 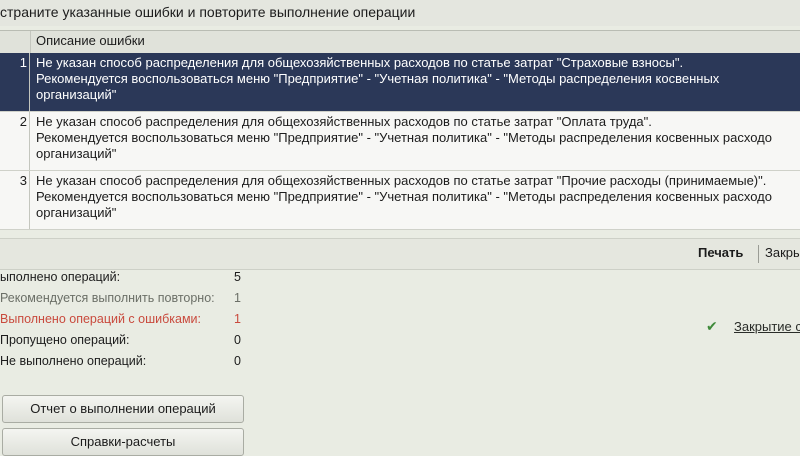 What do you see at coordinates (758, 254) in the screenshot?
I see `toolbar-separator` at bounding box center [758, 254].